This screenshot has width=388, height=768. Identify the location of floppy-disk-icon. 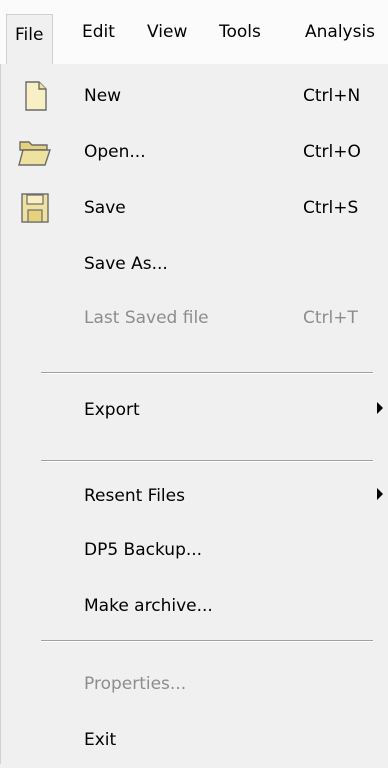
(35, 208).